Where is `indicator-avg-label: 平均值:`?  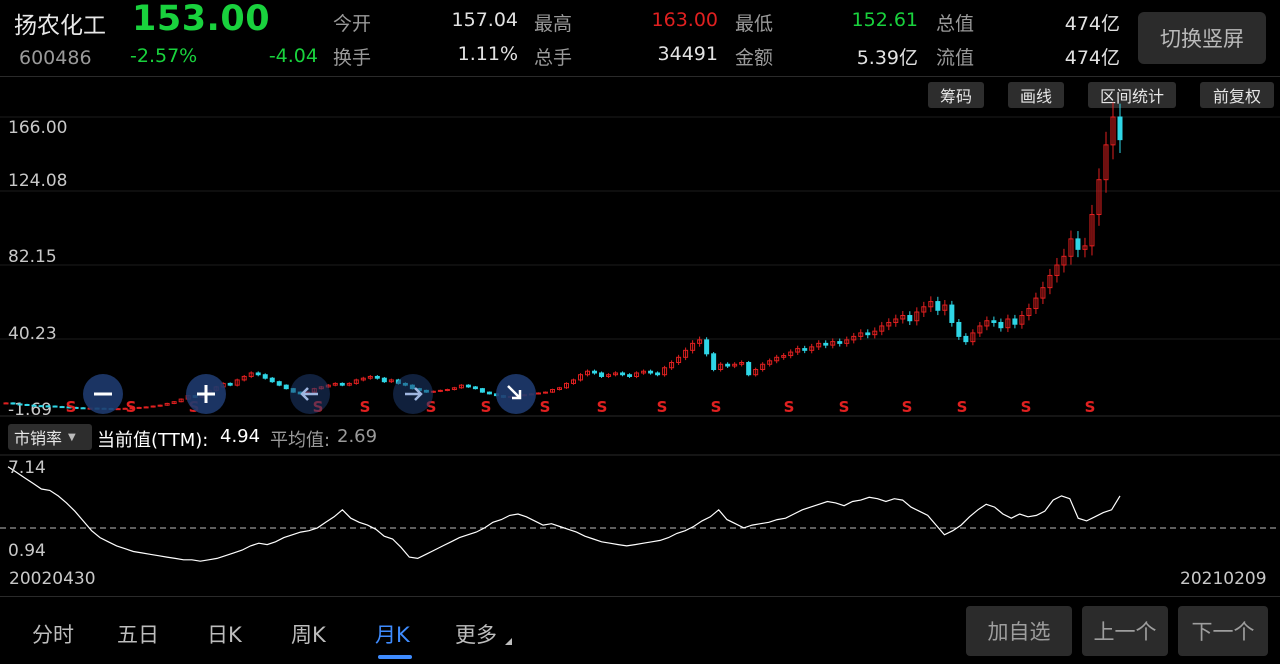 indicator-avg-label: 平均值: is located at coordinates (300, 440).